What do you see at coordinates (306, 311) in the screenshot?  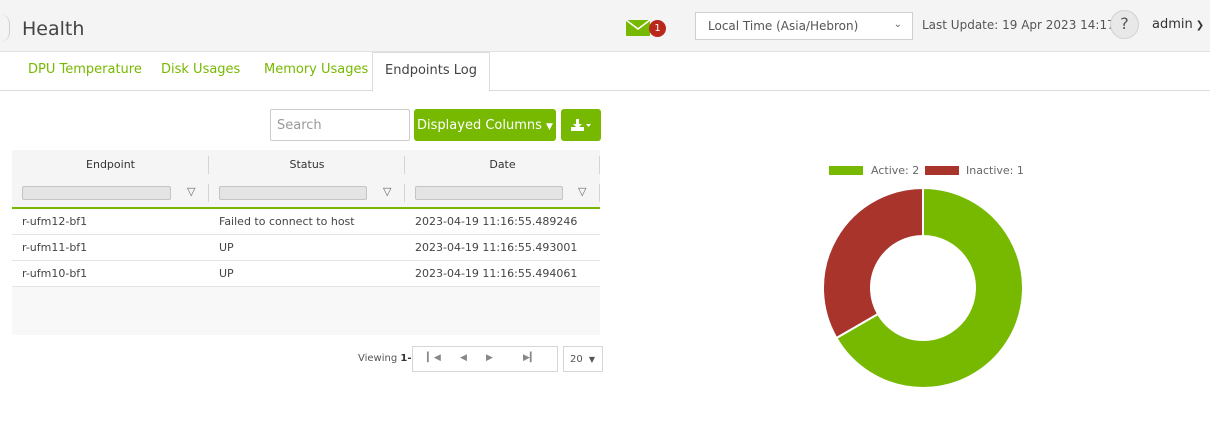 I see `table-empty-area` at bounding box center [306, 311].